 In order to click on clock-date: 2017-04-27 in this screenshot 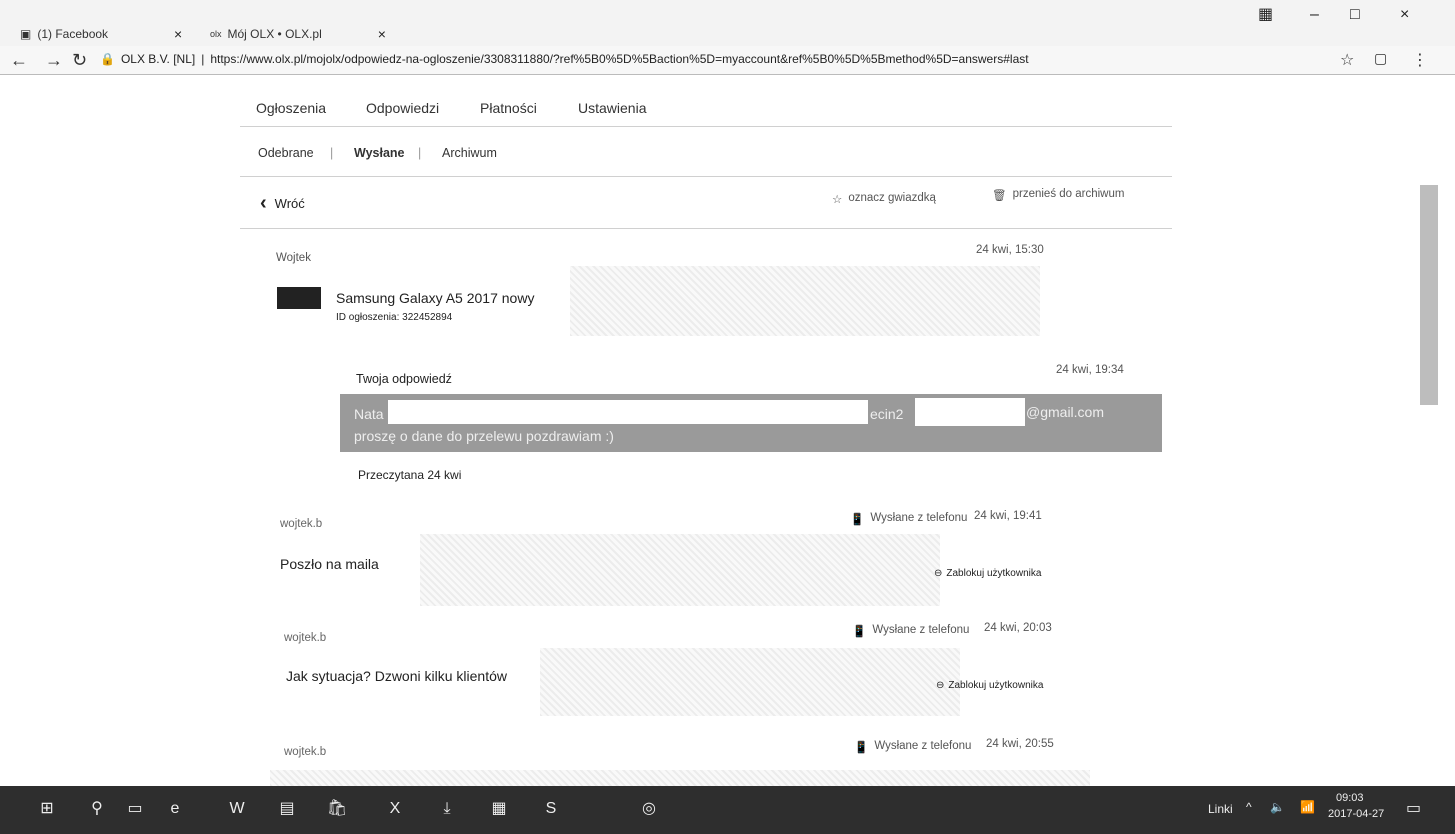, I will do `click(1356, 814)`.